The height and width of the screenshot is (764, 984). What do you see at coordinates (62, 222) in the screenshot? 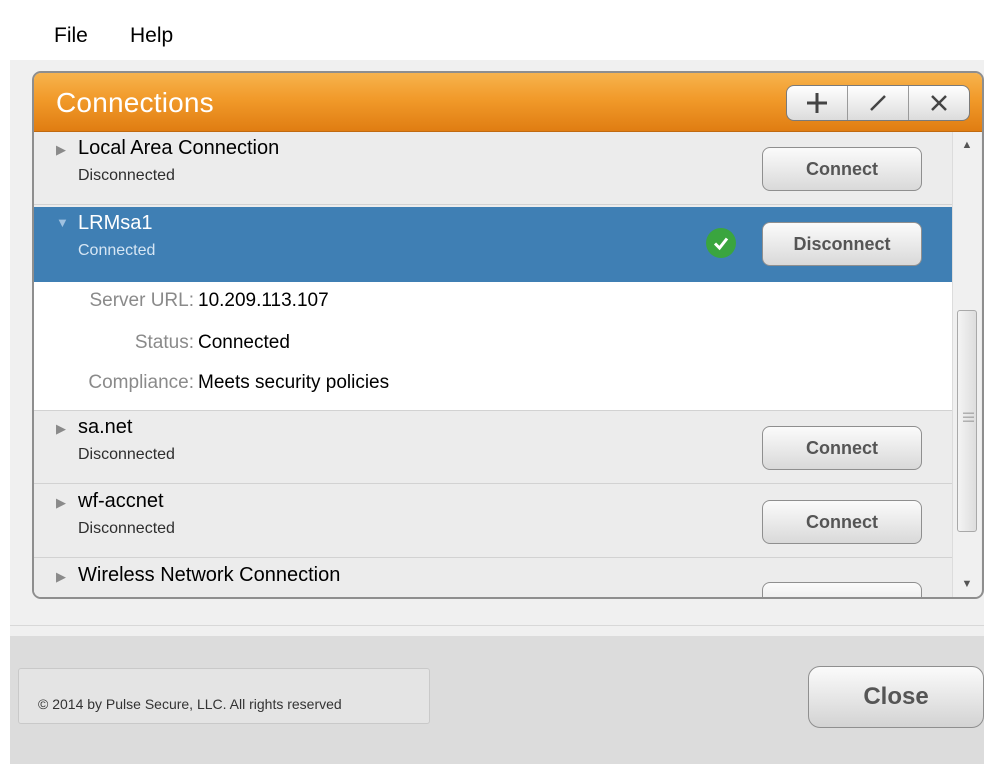
I see `collapse-arrow-icon: ▼` at bounding box center [62, 222].